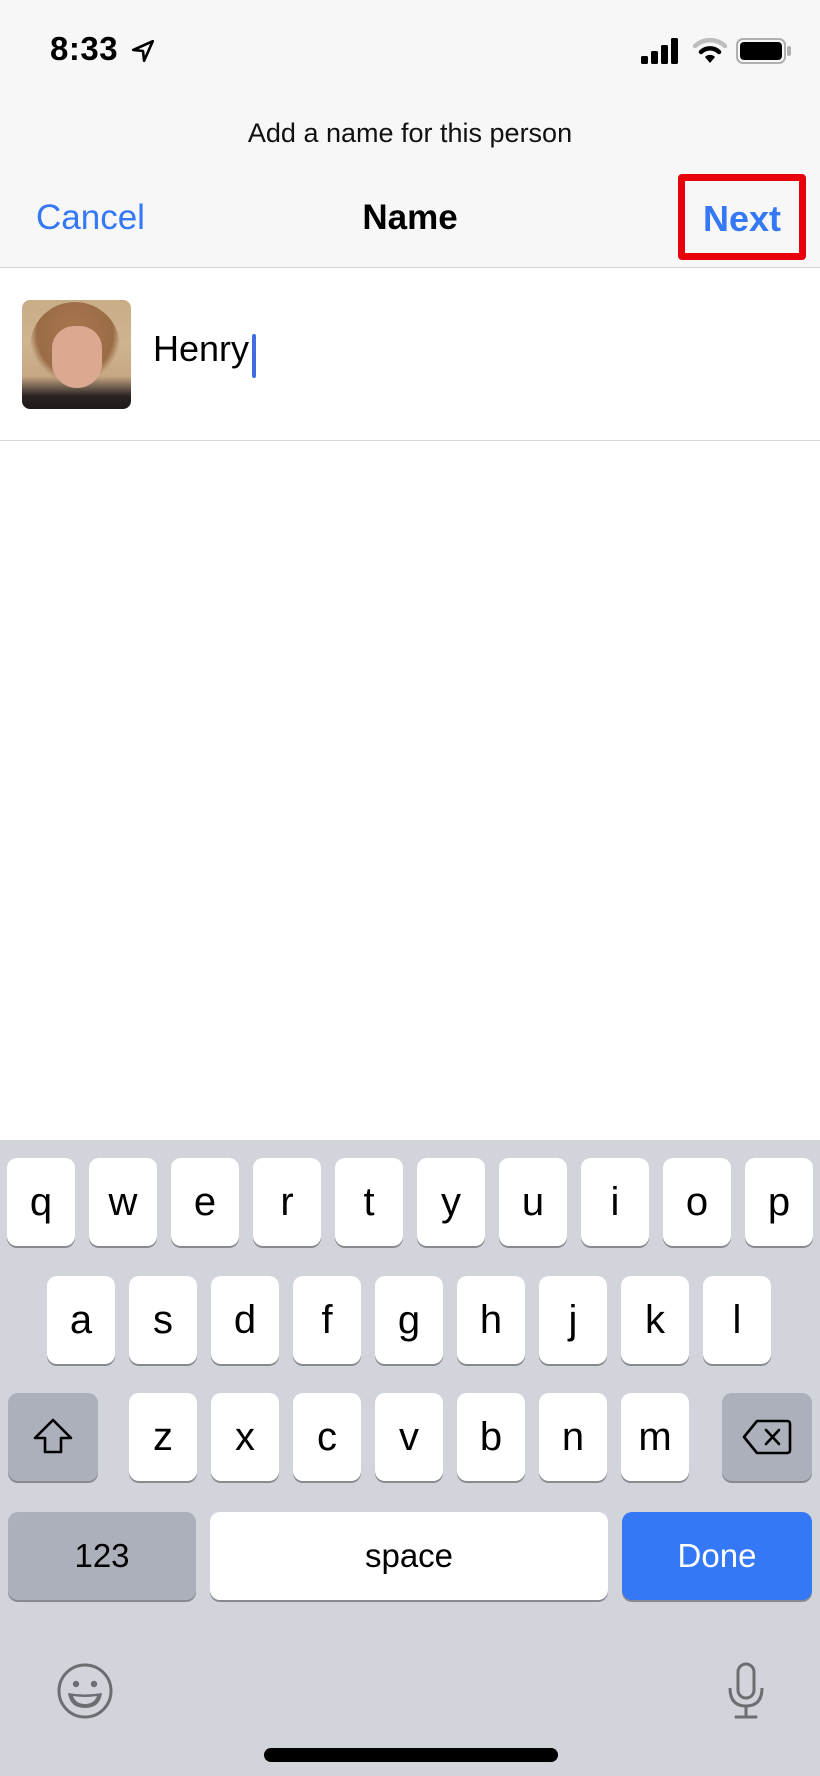 The height and width of the screenshot is (1776, 820). What do you see at coordinates (573, 1437) in the screenshot?
I see `key-n: n` at bounding box center [573, 1437].